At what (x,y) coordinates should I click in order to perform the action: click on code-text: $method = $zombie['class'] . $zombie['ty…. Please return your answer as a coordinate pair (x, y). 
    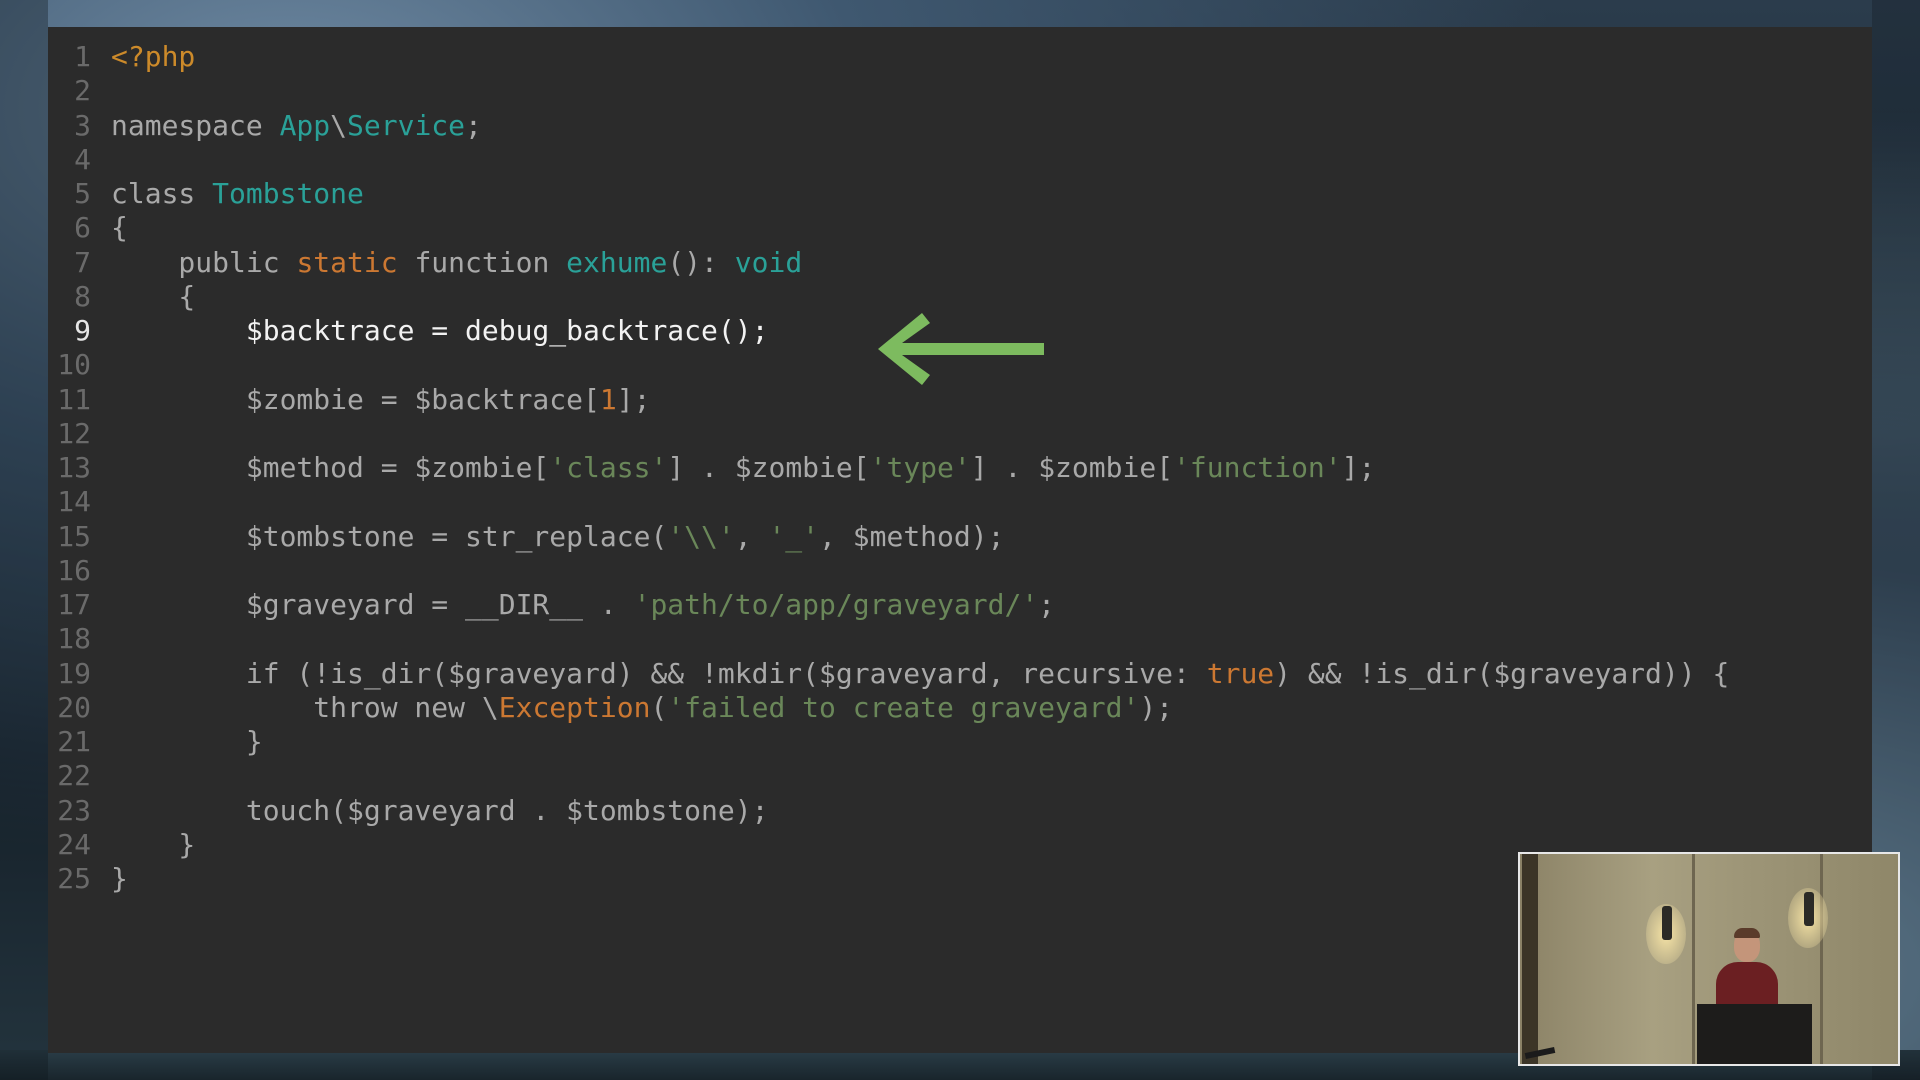
    Looking at the image, I should click on (743, 468).